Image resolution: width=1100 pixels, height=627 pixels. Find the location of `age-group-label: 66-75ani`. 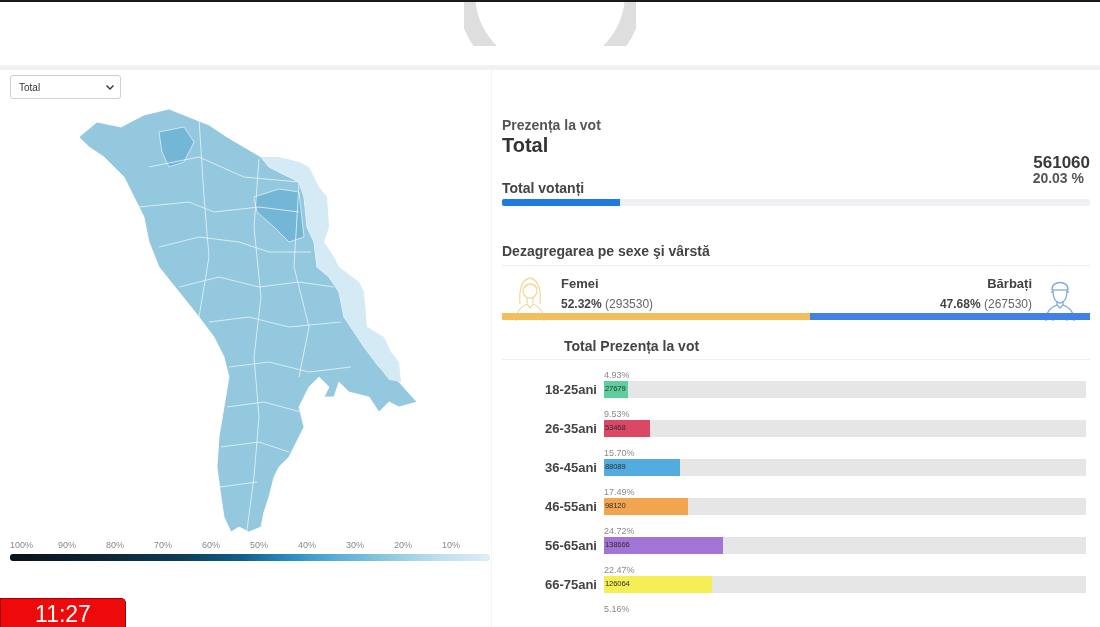

age-group-label: 66-75ani is located at coordinates (570, 584).